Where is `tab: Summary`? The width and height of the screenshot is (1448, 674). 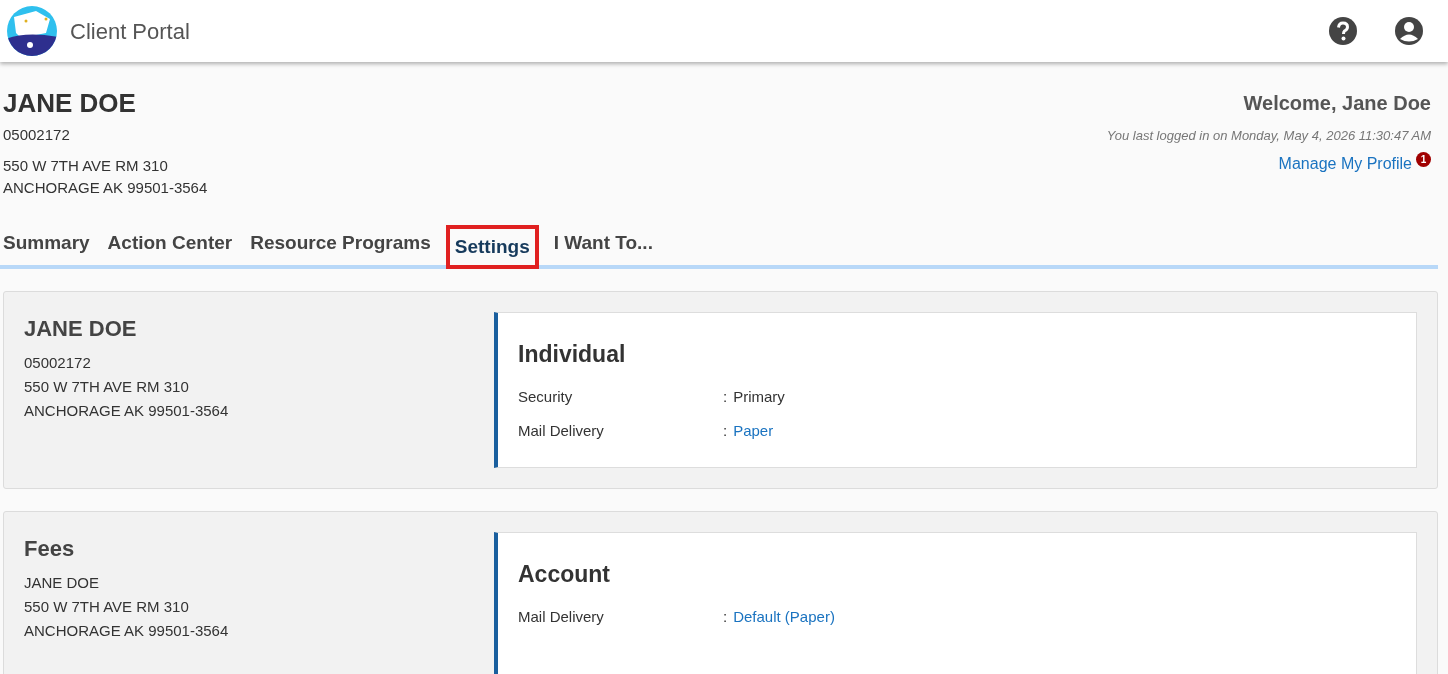 tab: Summary is located at coordinates (46, 242).